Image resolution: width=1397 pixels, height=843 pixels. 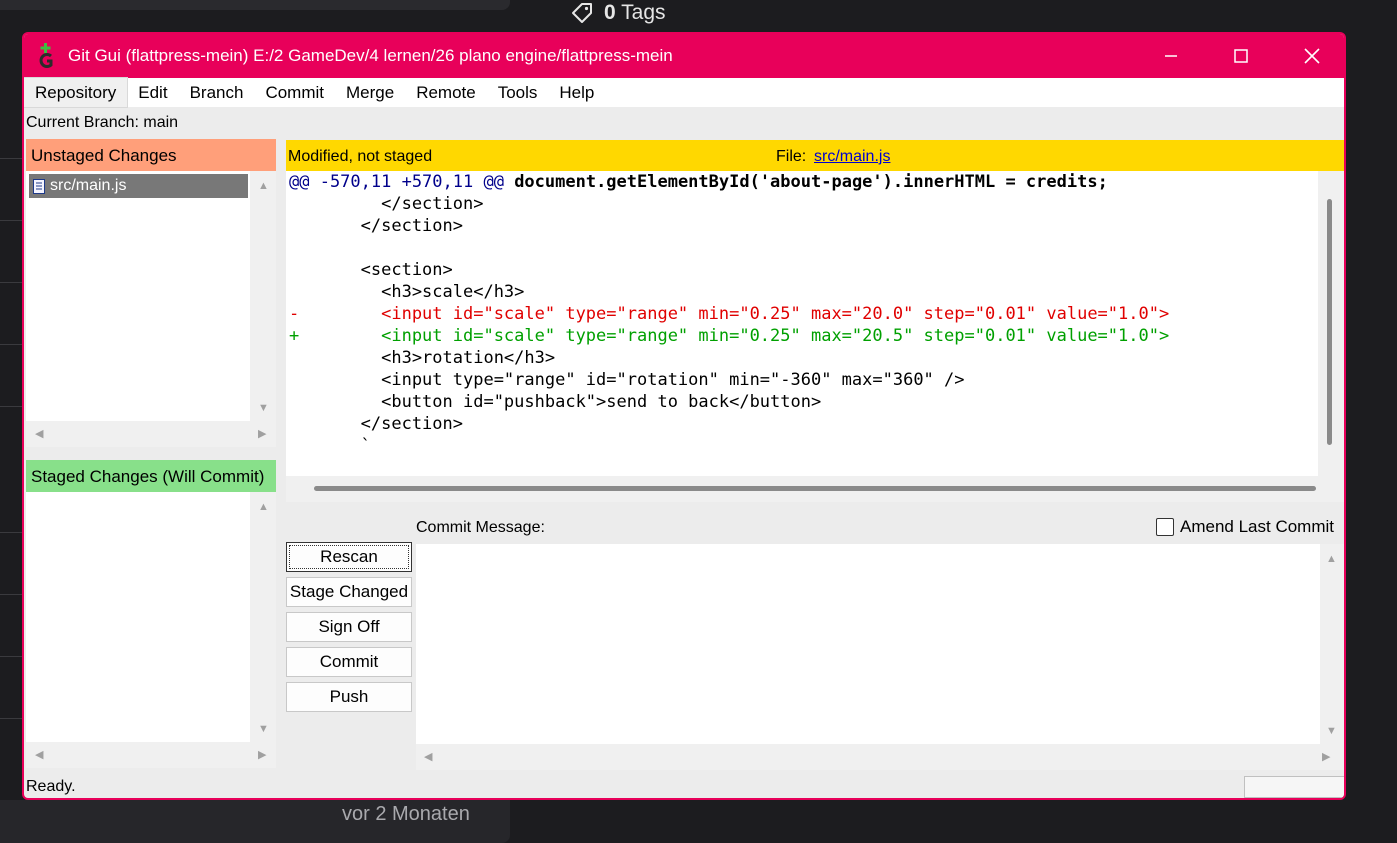 I want to click on staged-file-list, so click(x=138, y=617).